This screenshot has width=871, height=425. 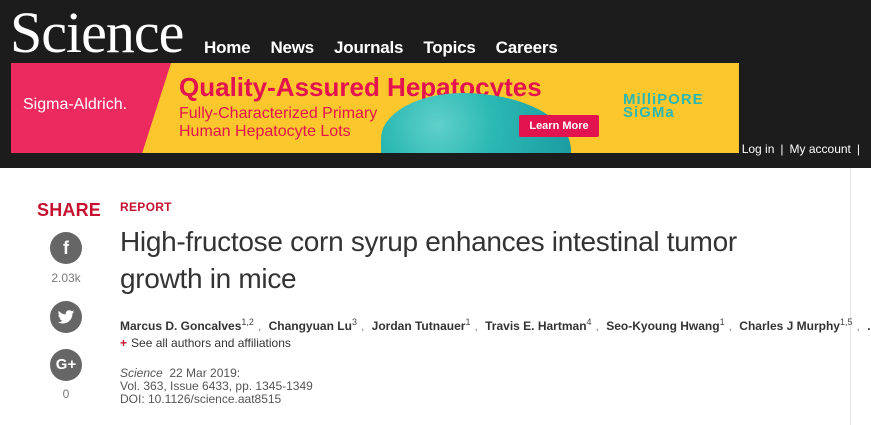 I want to click on author-affiliation: 1,2, so click(x=247, y=322).